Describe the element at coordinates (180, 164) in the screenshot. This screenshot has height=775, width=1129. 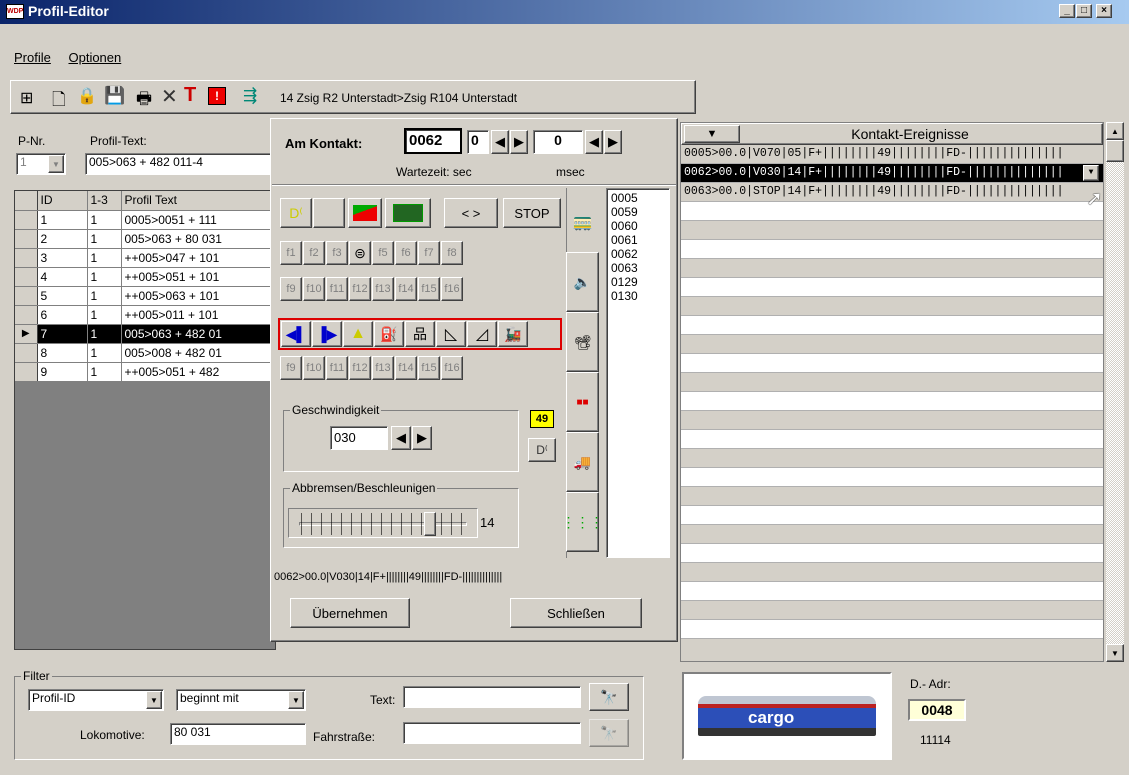
I see `profiltext-input: 005>063 + 482 011-4` at that location.